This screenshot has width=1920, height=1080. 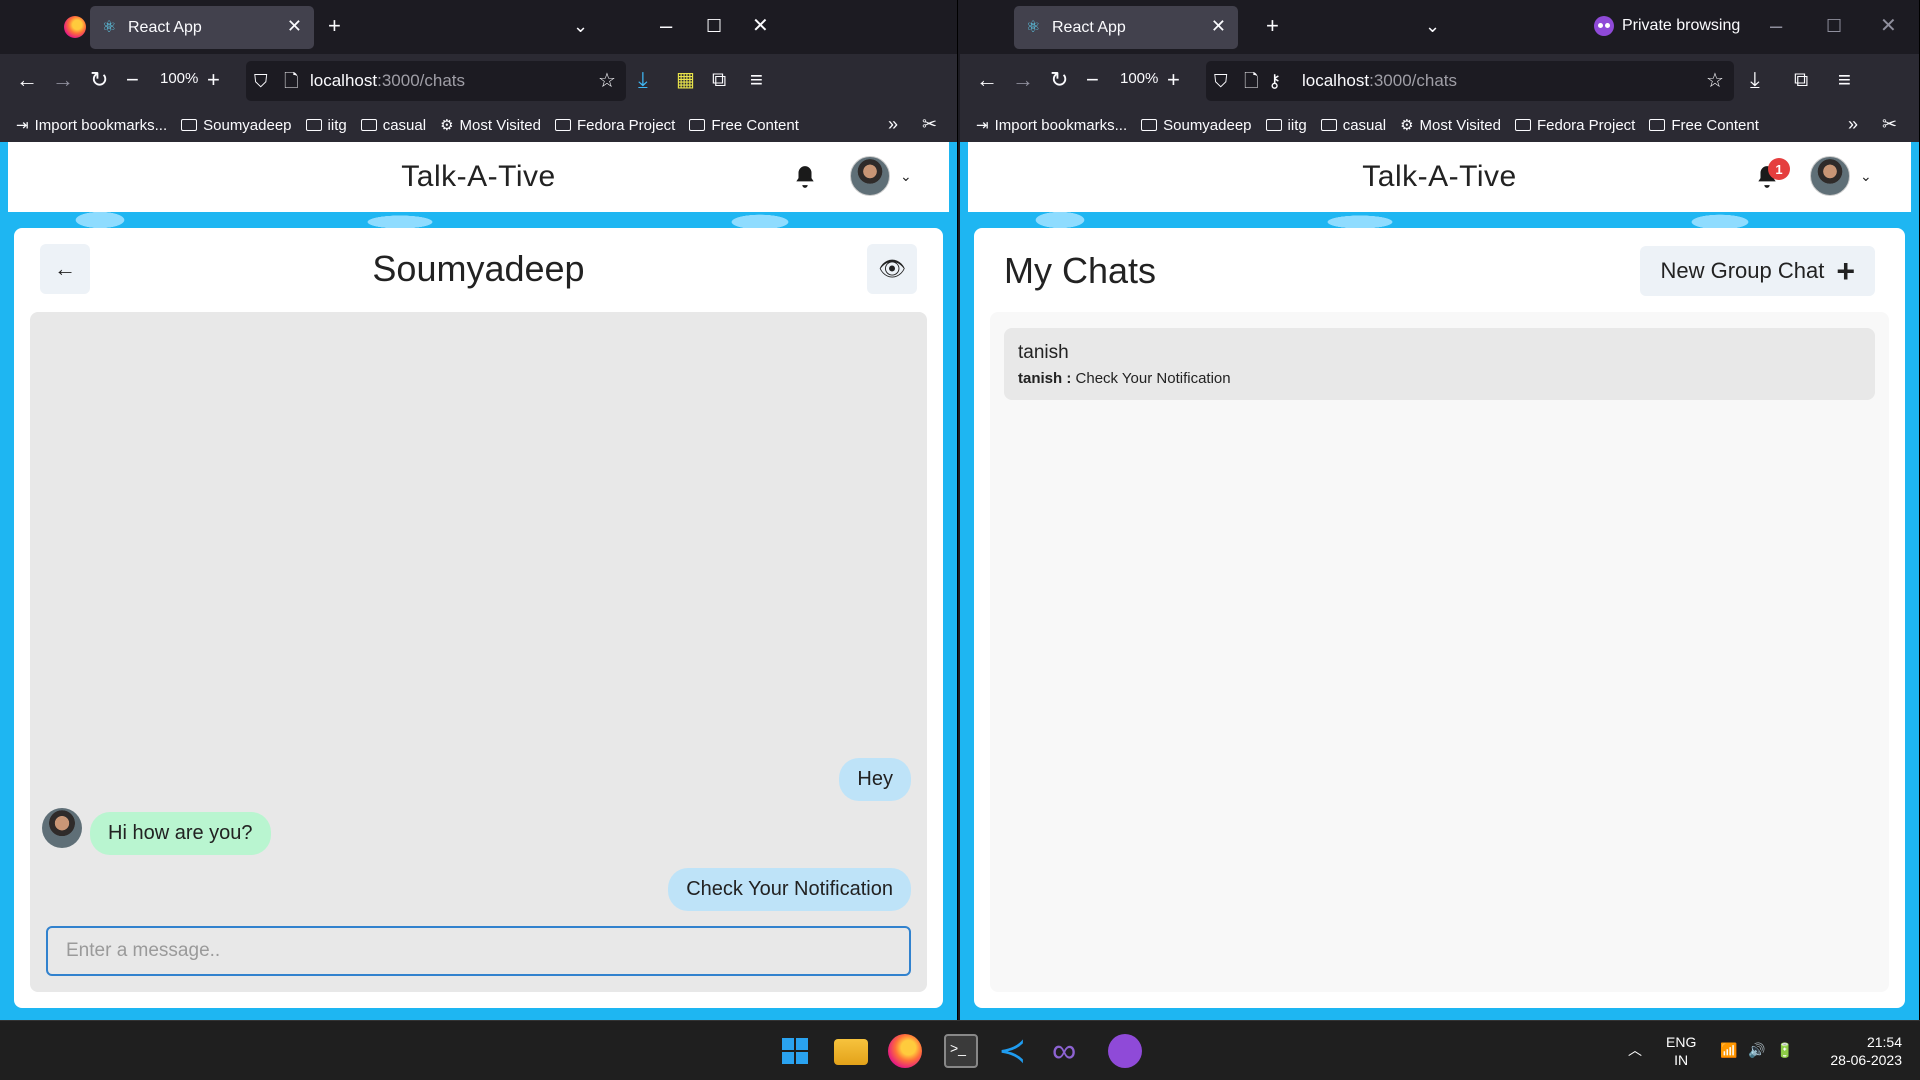 I want to click on firefox-private-icon, so click(x=1125, y=1051).